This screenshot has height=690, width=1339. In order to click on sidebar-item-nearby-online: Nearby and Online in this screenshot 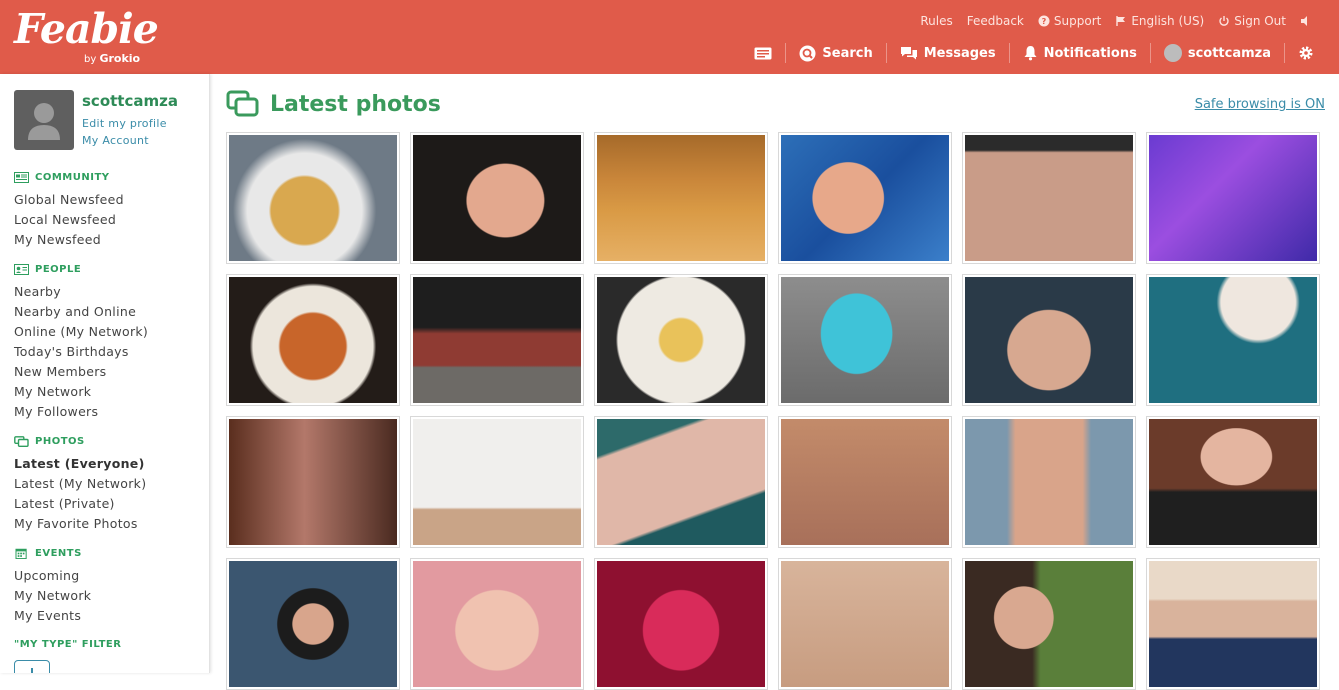, I will do `click(75, 311)`.